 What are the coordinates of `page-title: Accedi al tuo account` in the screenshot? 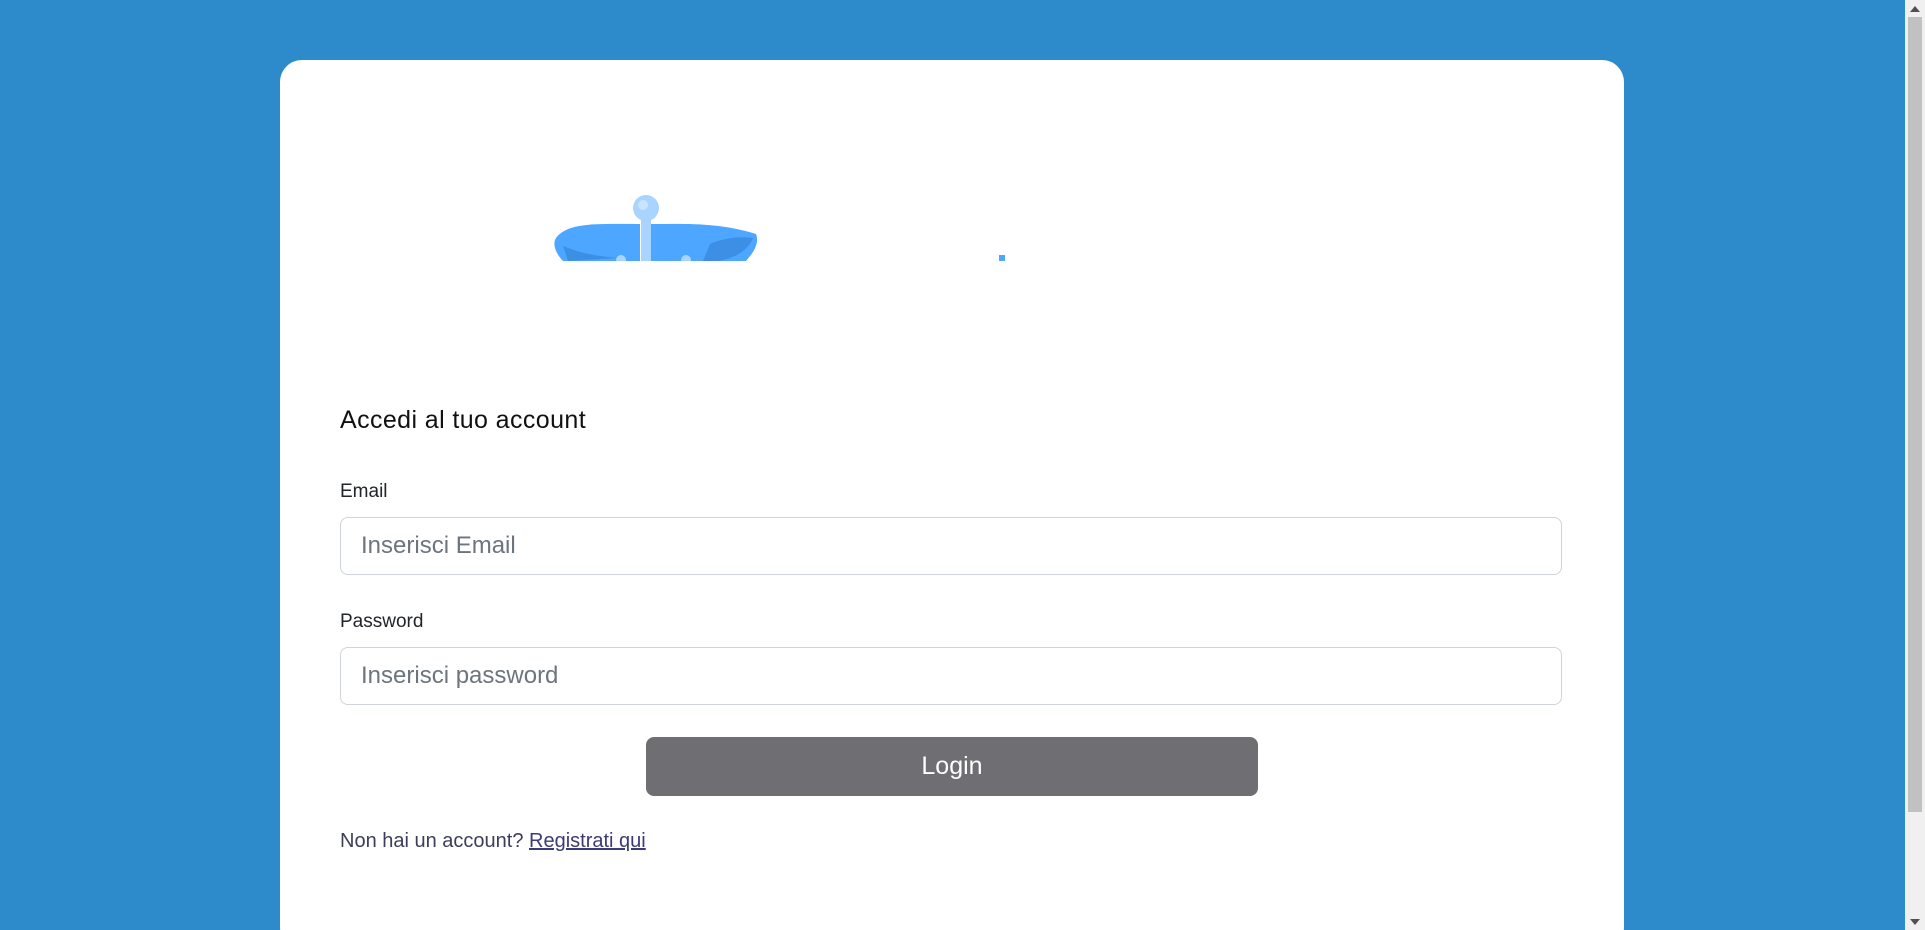 It's located at (463, 420).